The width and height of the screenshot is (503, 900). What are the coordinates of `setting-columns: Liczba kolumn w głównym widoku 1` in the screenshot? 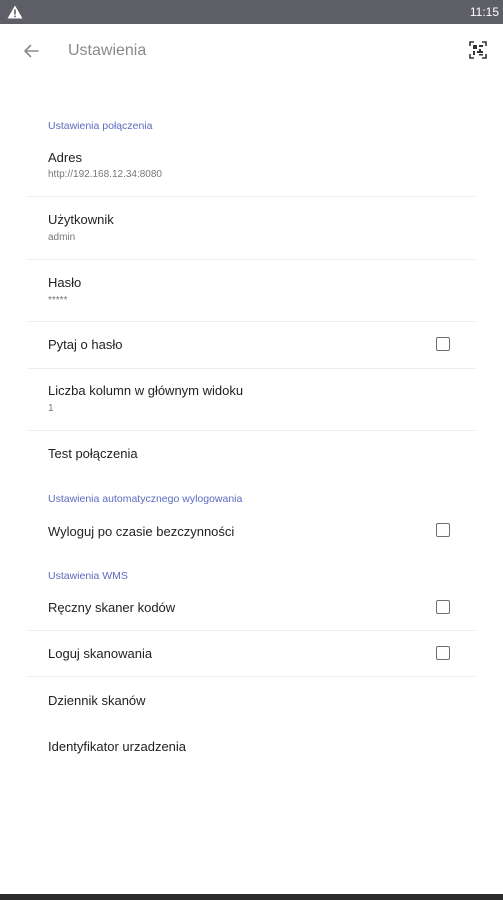 It's located at (251, 399).